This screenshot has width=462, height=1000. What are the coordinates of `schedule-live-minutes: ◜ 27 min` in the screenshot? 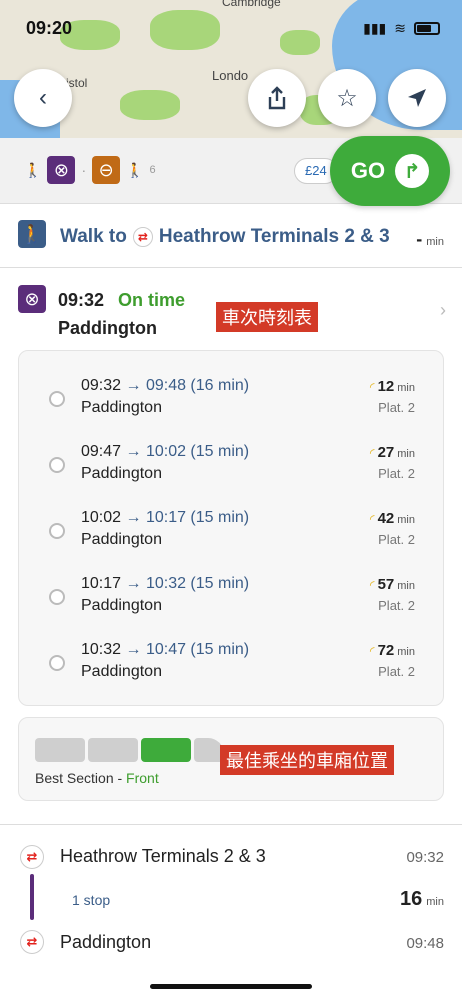 It's located at (392, 452).